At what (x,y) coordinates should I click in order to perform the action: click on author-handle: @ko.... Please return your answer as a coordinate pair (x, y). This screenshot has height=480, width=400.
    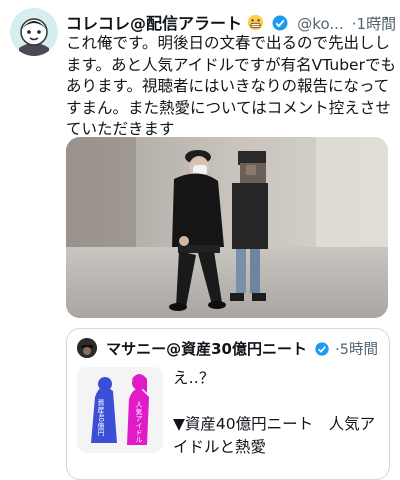
    Looking at the image, I should click on (320, 24).